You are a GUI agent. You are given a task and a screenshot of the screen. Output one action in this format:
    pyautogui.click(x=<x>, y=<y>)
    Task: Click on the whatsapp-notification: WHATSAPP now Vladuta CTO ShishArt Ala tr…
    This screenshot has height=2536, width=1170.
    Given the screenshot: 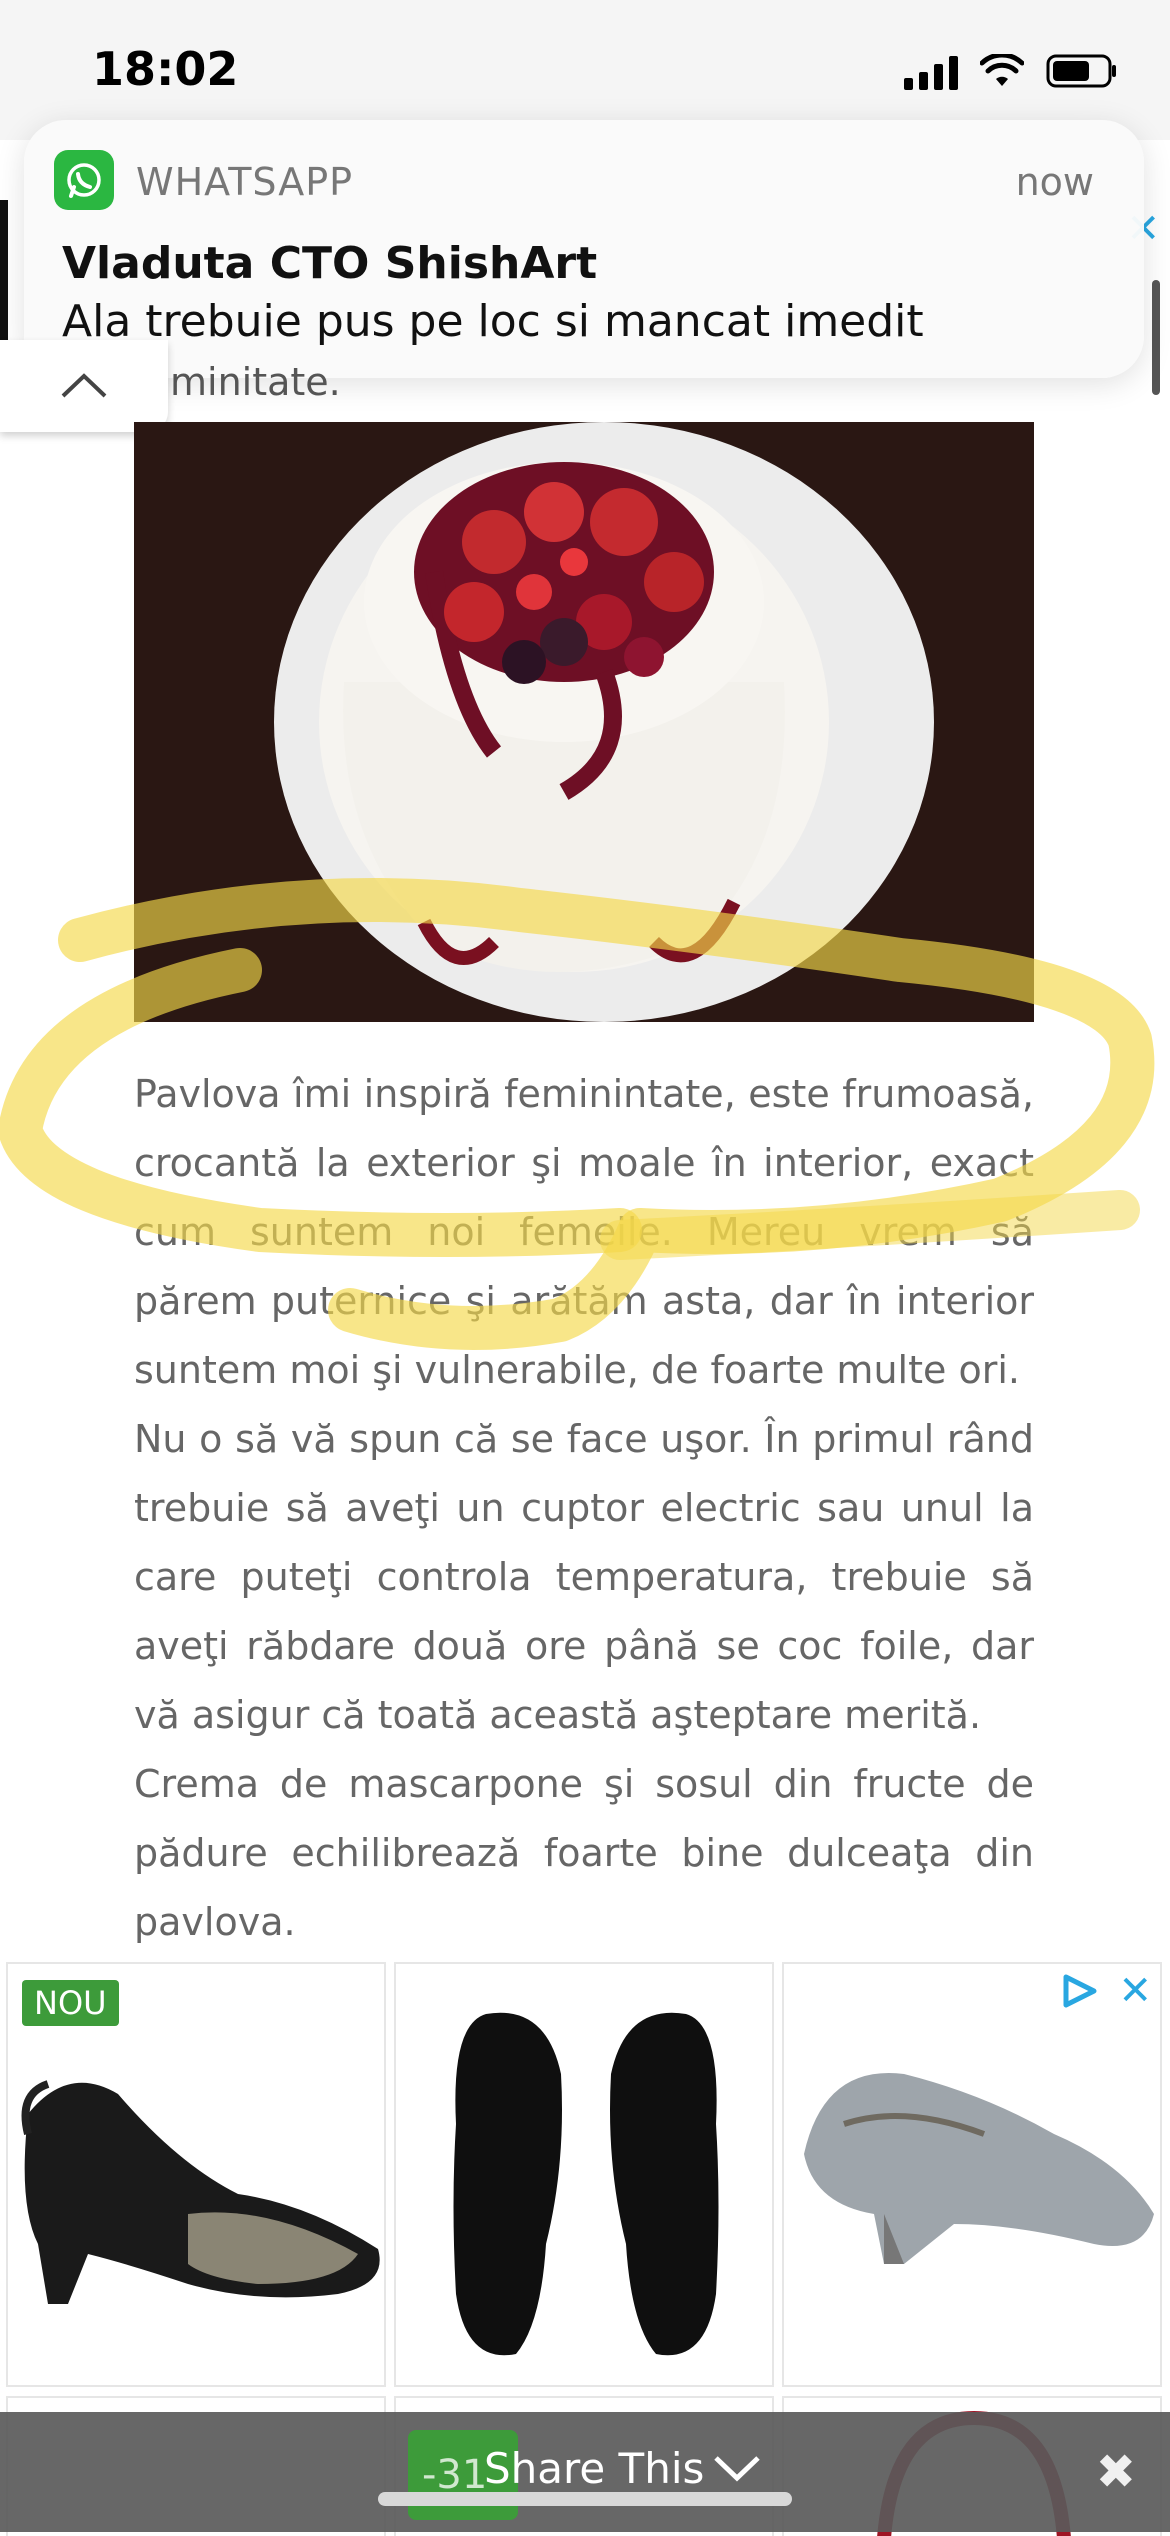 What is the action you would take?
    pyautogui.click(x=584, y=249)
    